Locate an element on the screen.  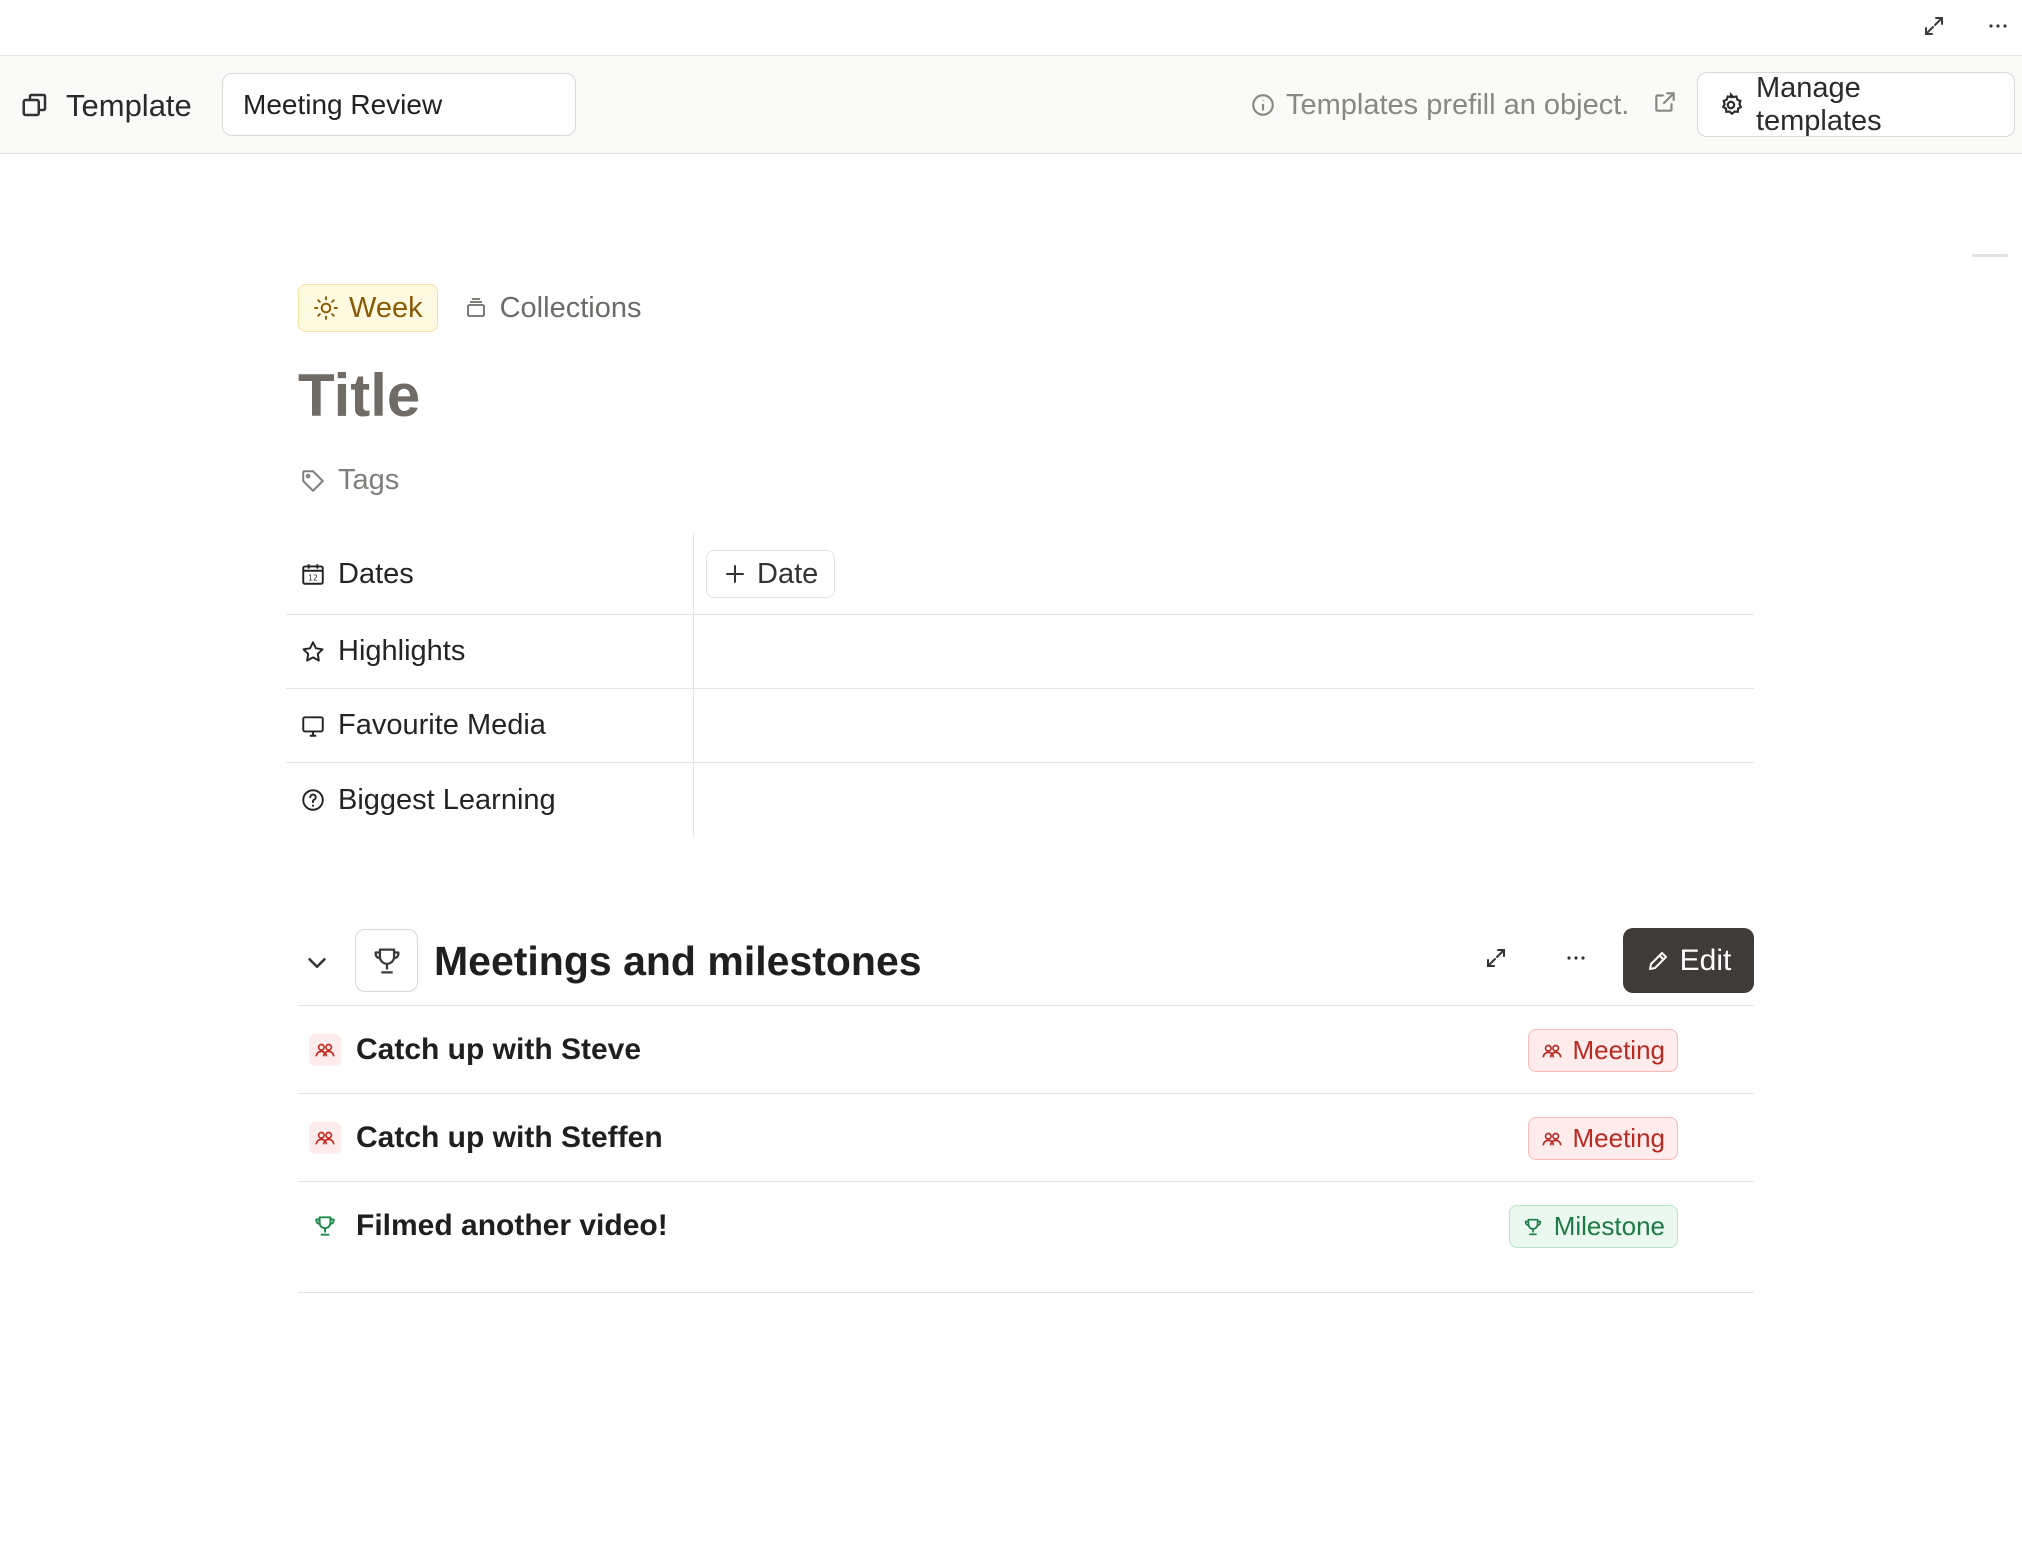
template-info: Templates prefill an object. is located at coordinates (1439, 105).